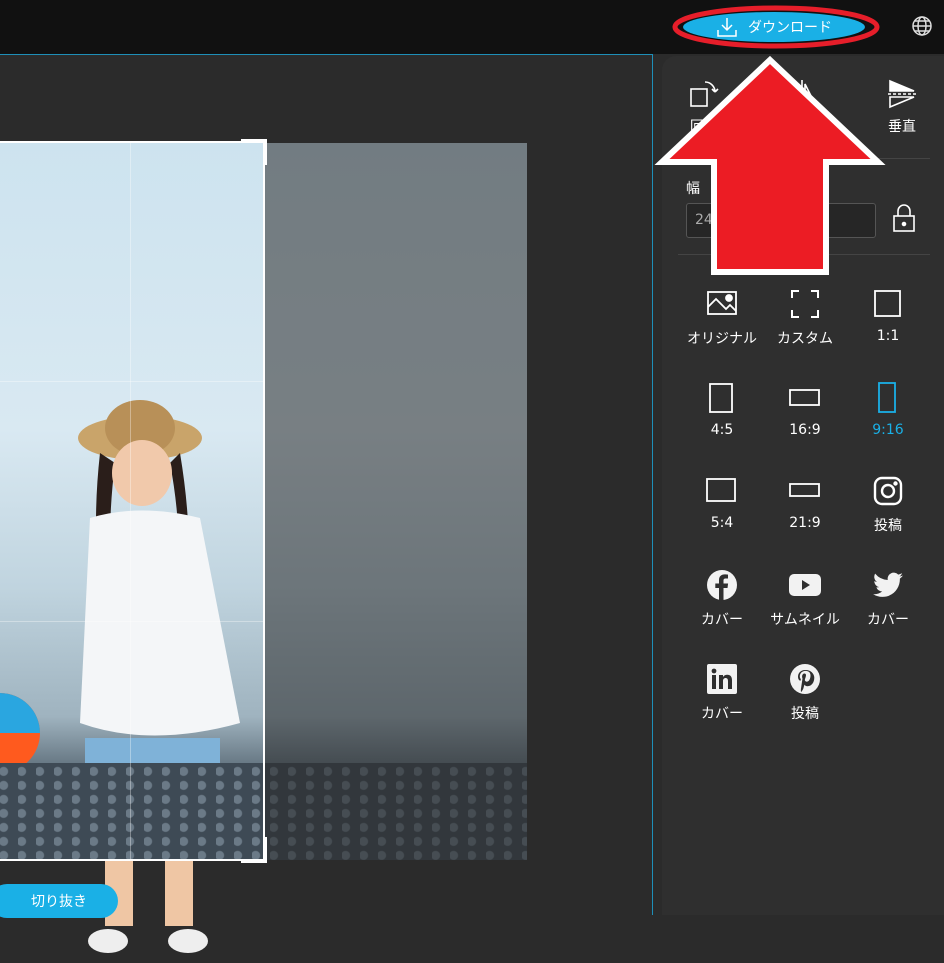  What do you see at coordinates (805, 523) in the screenshot?
I see `preset-label: 21:9` at bounding box center [805, 523].